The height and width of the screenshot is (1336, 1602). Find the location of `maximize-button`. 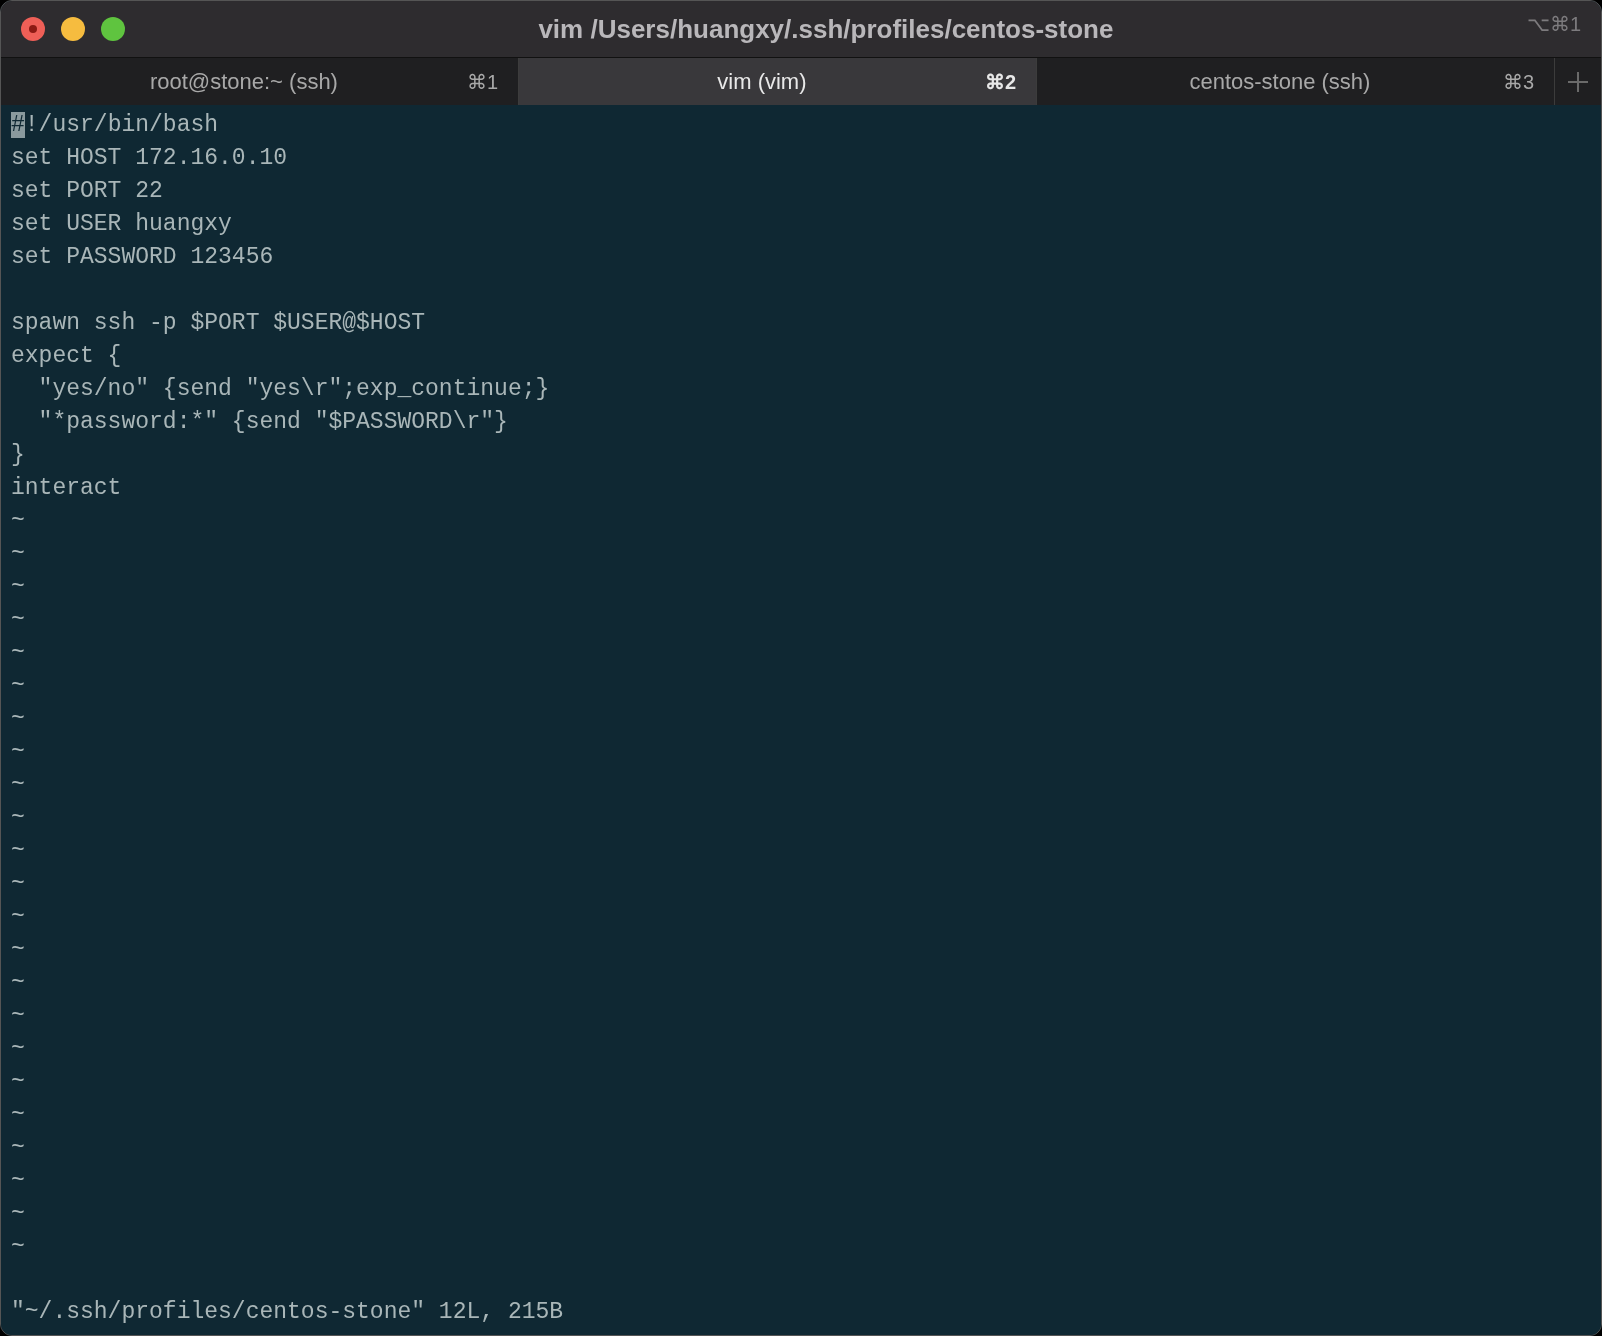

maximize-button is located at coordinates (113, 29).